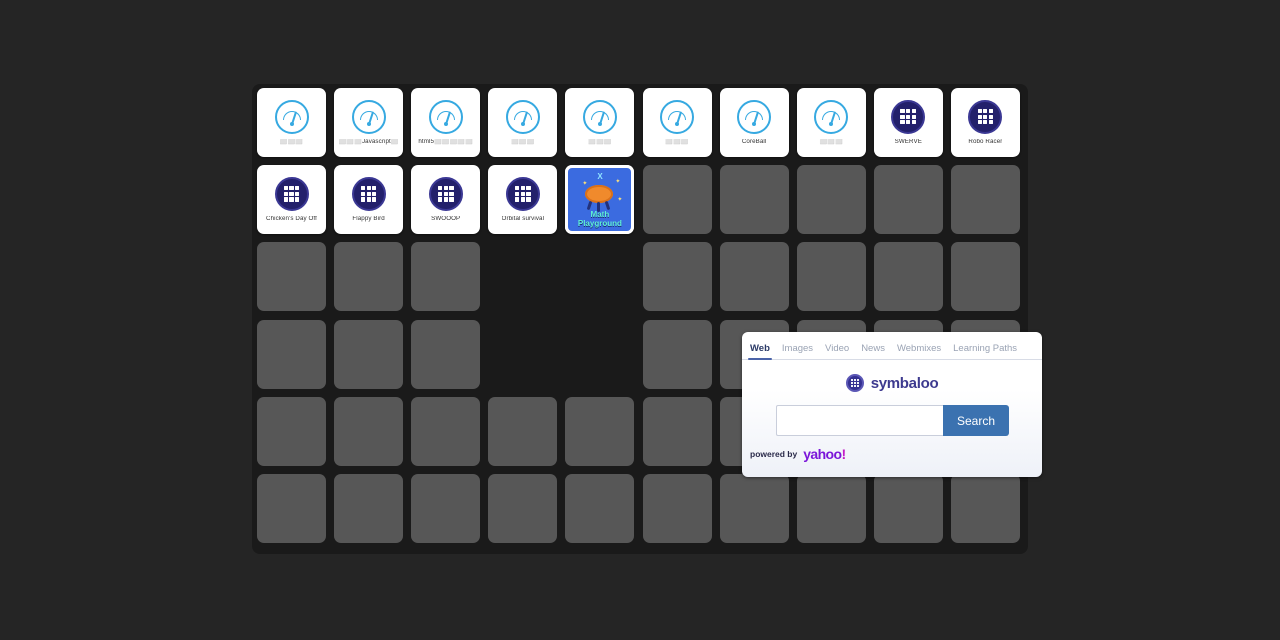  Describe the element at coordinates (774, 454) in the screenshot. I see `powered-by-label: powered by` at that location.